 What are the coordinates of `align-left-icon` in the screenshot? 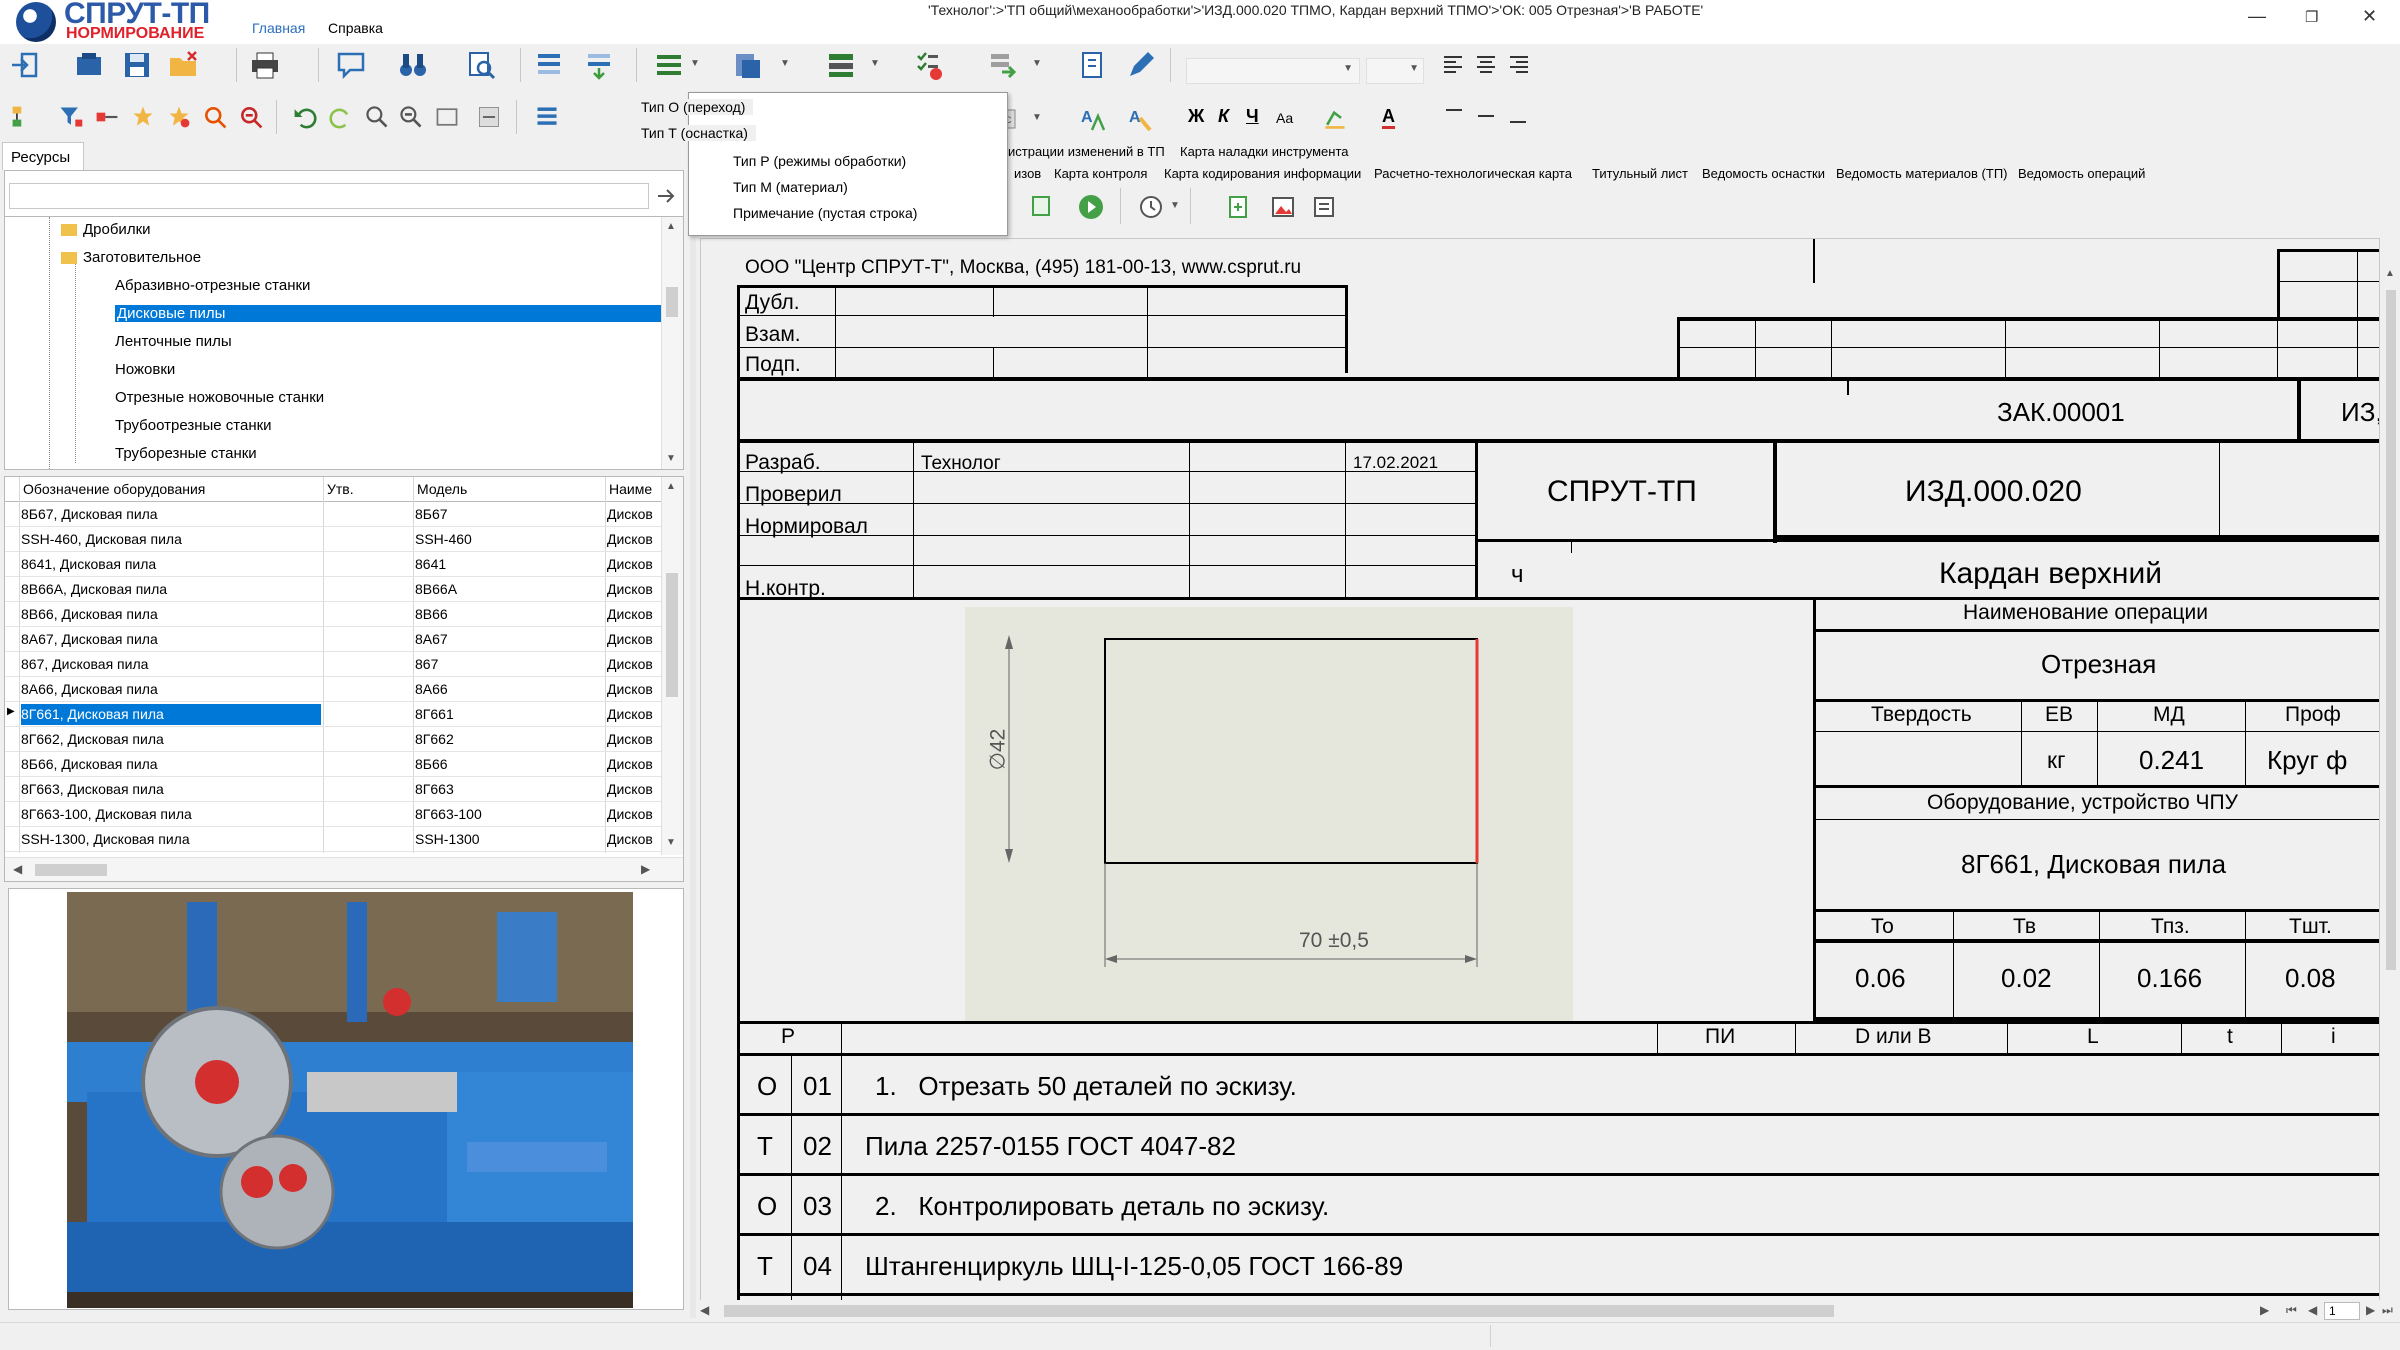 It's located at (1454, 64).